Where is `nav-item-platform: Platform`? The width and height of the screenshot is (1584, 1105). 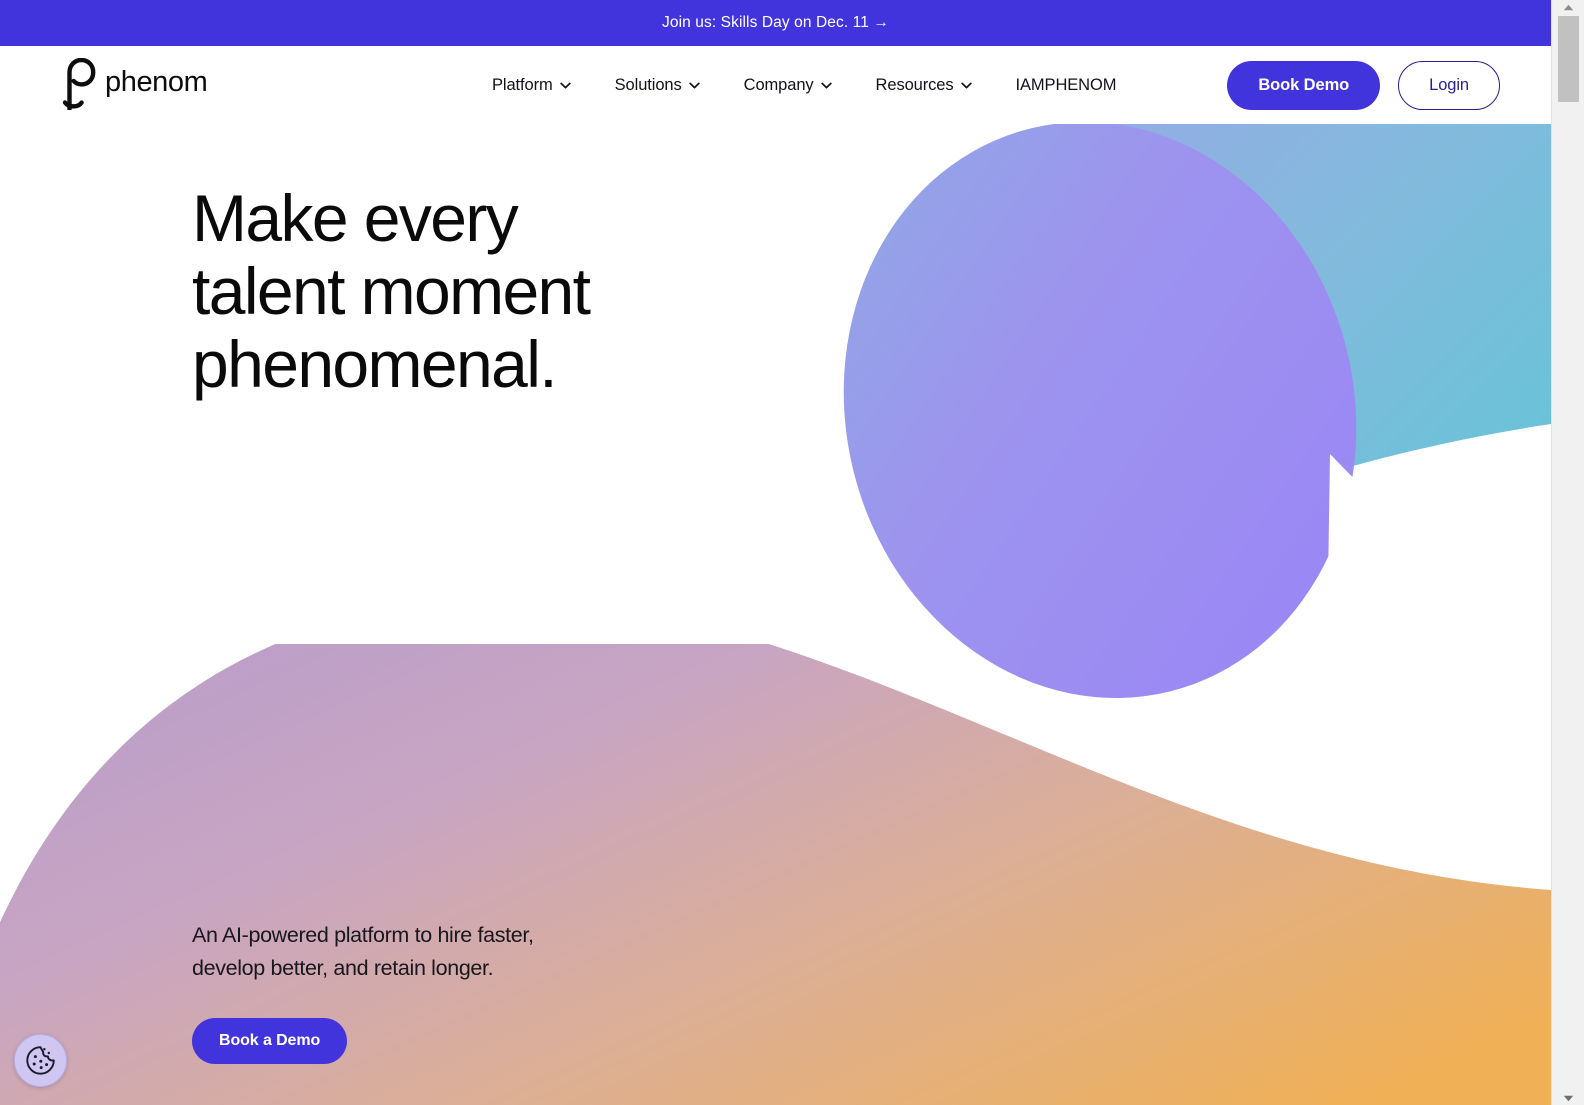 nav-item-platform: Platform is located at coordinates (531, 85).